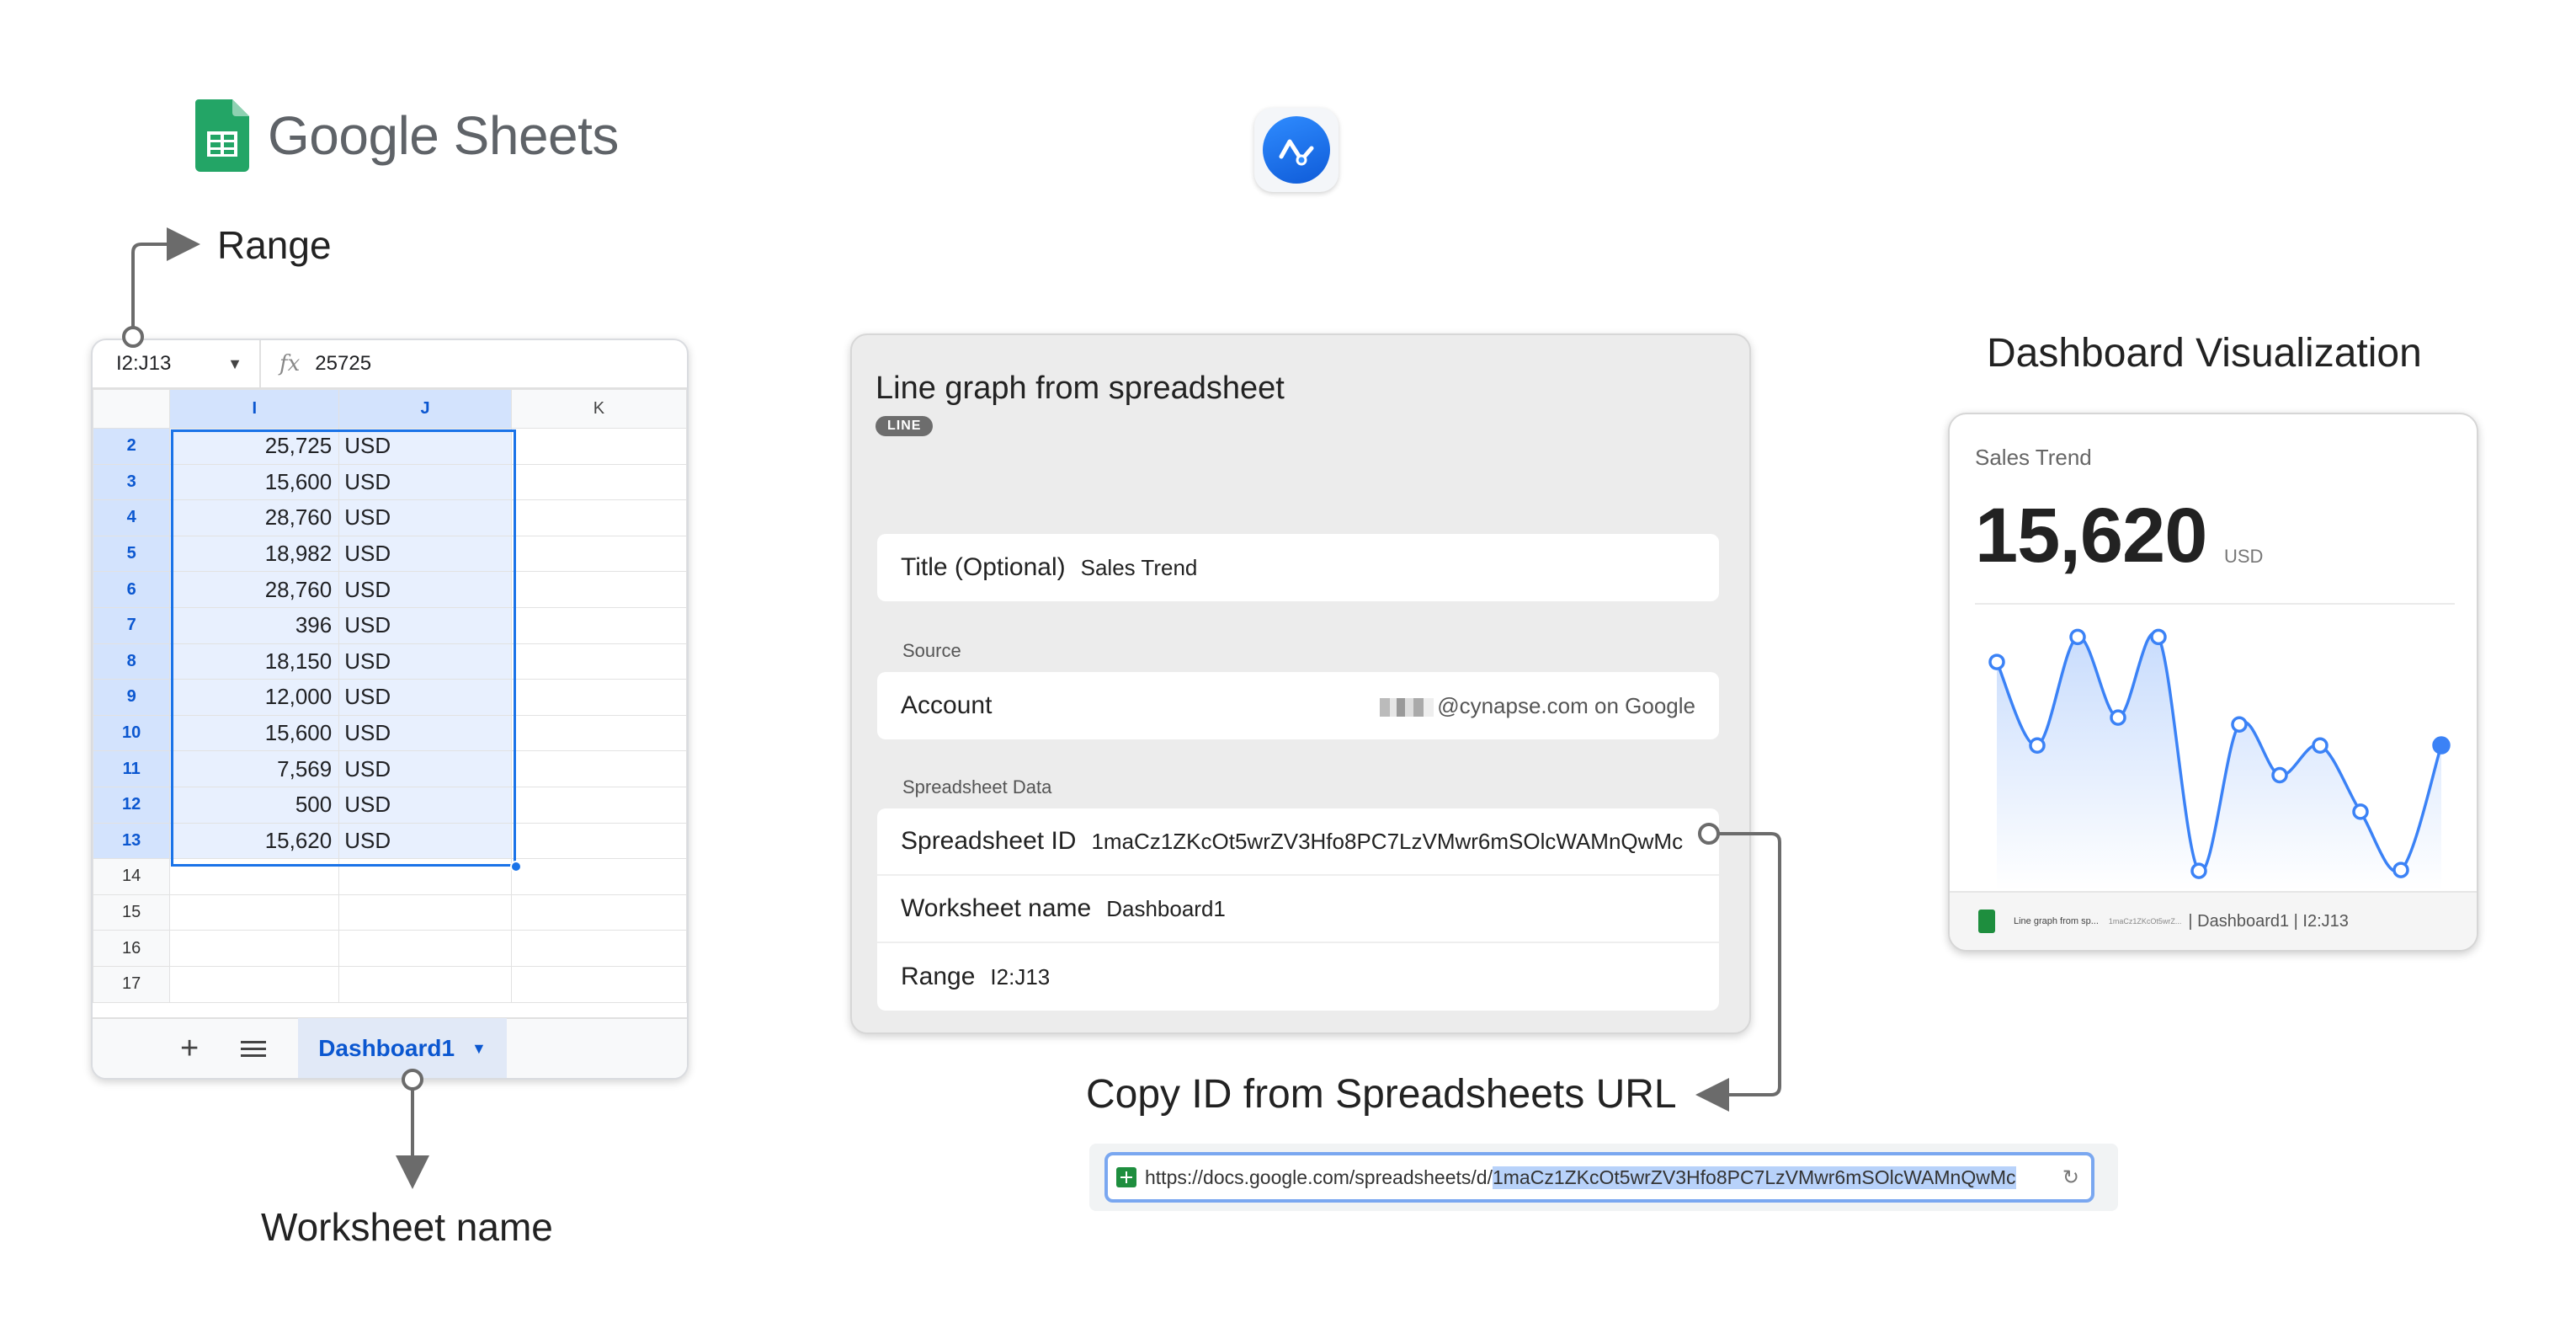  Describe the element at coordinates (598, 409) in the screenshot. I see `column-header-k: K` at that location.